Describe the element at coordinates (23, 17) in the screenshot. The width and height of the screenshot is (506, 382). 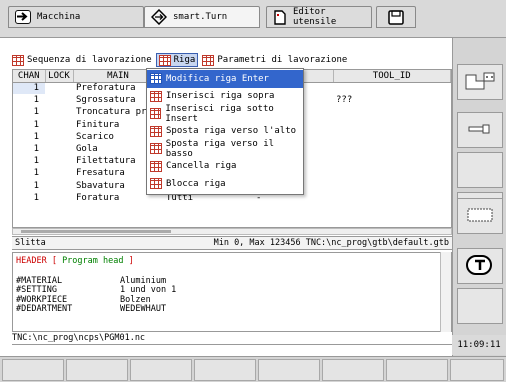
I see `arrow-right-icon` at that location.